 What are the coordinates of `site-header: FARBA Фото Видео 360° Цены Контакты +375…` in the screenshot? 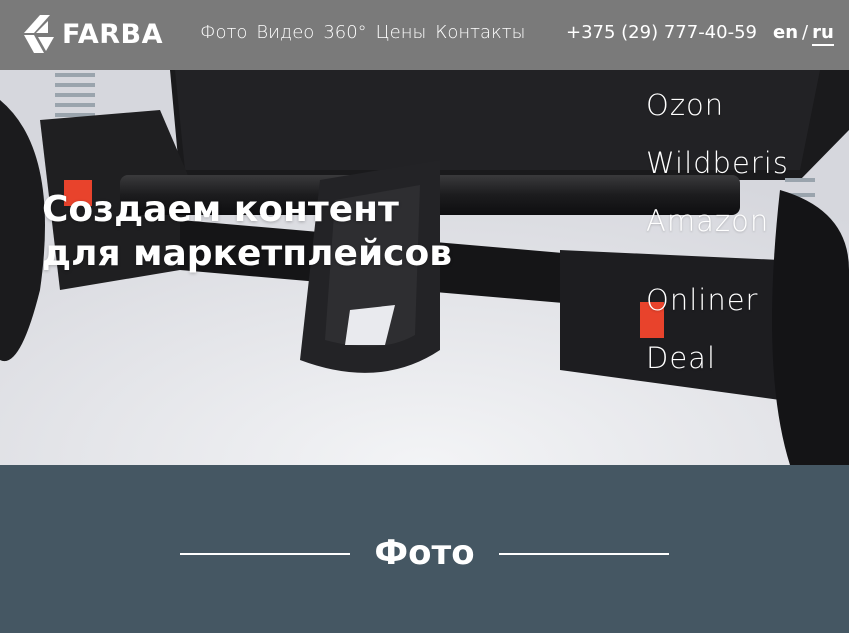 It's located at (424, 35).